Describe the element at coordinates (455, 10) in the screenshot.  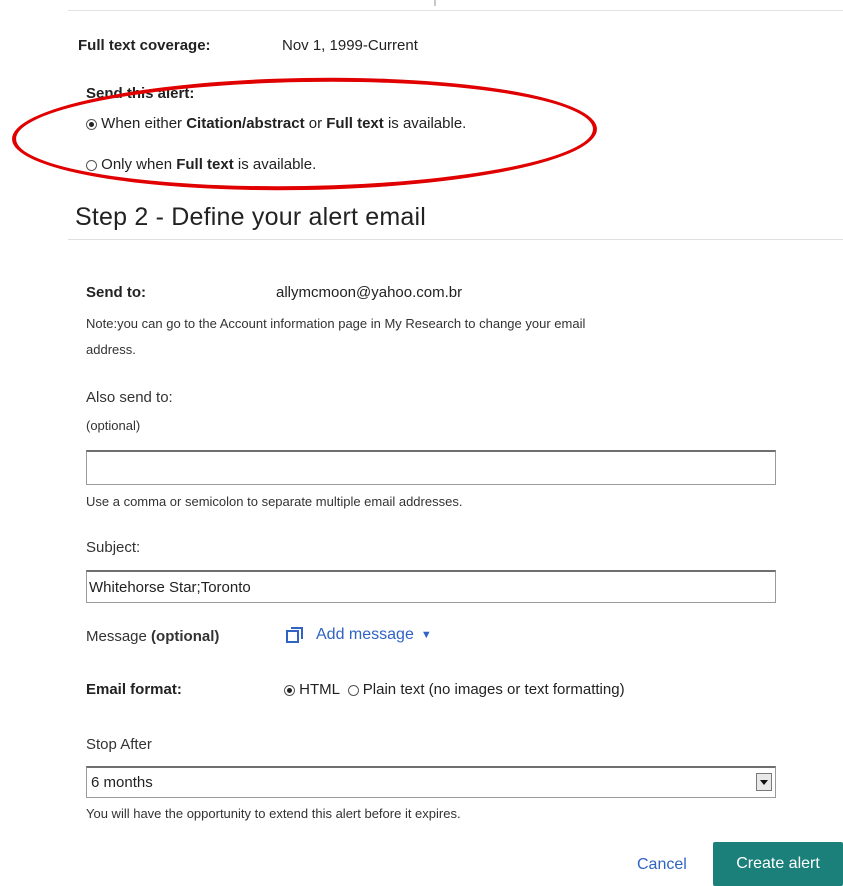
I see `top-divider` at that location.